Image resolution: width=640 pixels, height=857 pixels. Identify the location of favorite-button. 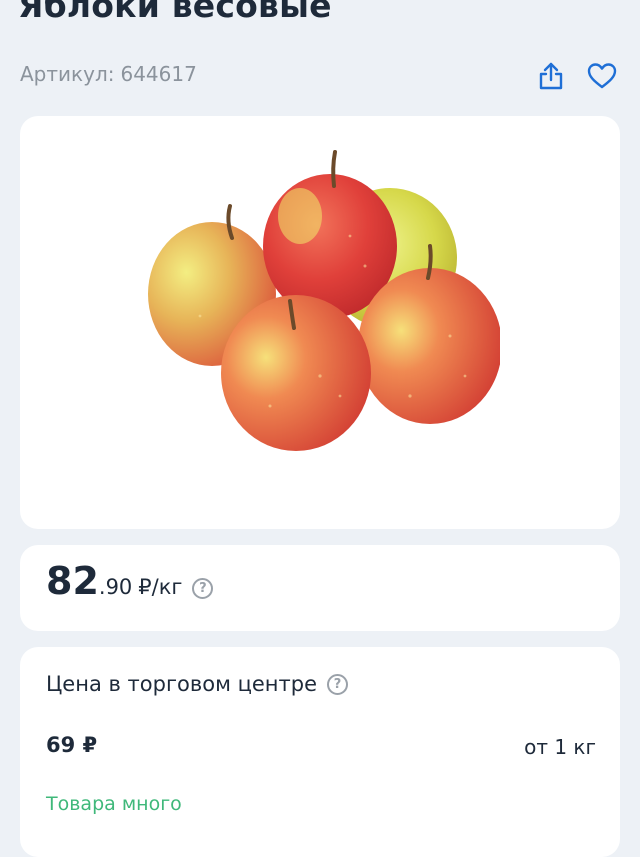
(602, 76).